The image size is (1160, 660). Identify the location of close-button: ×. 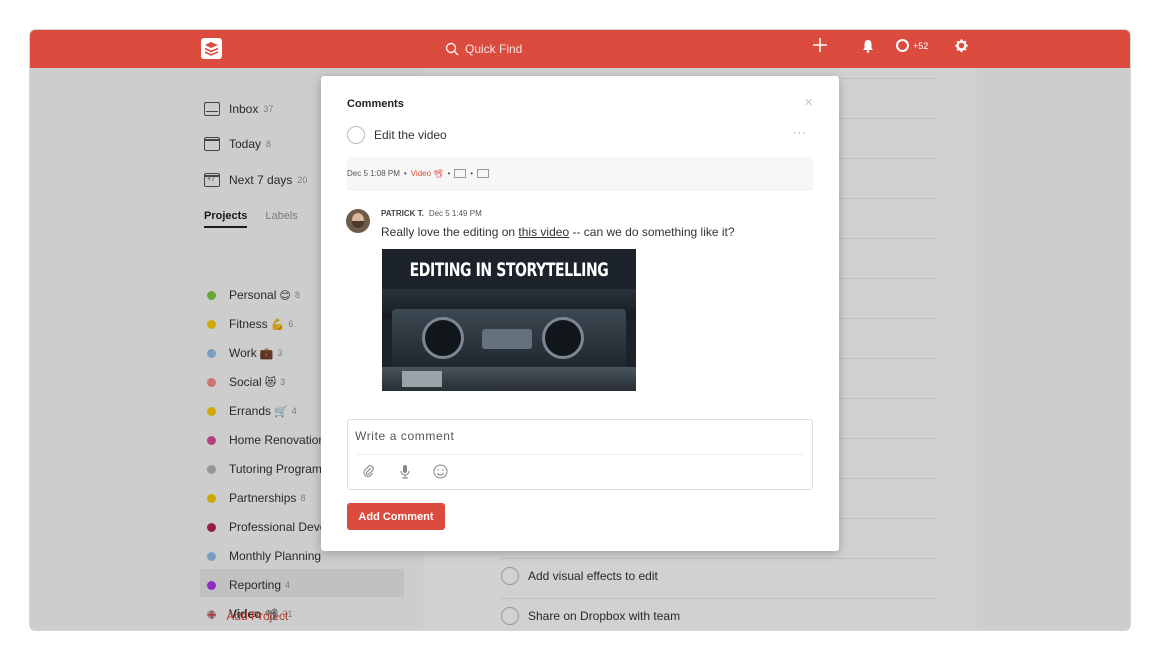
(808, 102).